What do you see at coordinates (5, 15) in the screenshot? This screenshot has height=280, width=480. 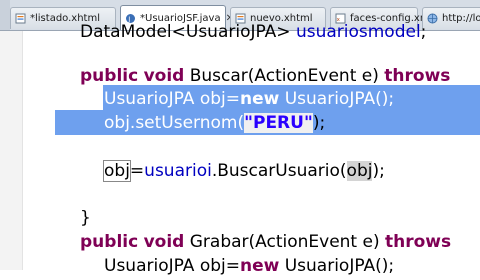 I see `tab-bar-edge` at bounding box center [5, 15].